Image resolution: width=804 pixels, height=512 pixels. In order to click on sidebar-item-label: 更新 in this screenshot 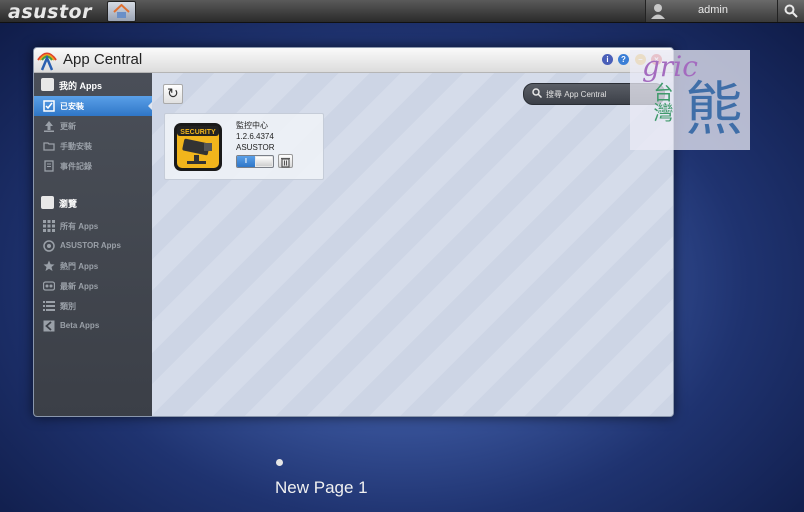, I will do `click(68, 126)`.